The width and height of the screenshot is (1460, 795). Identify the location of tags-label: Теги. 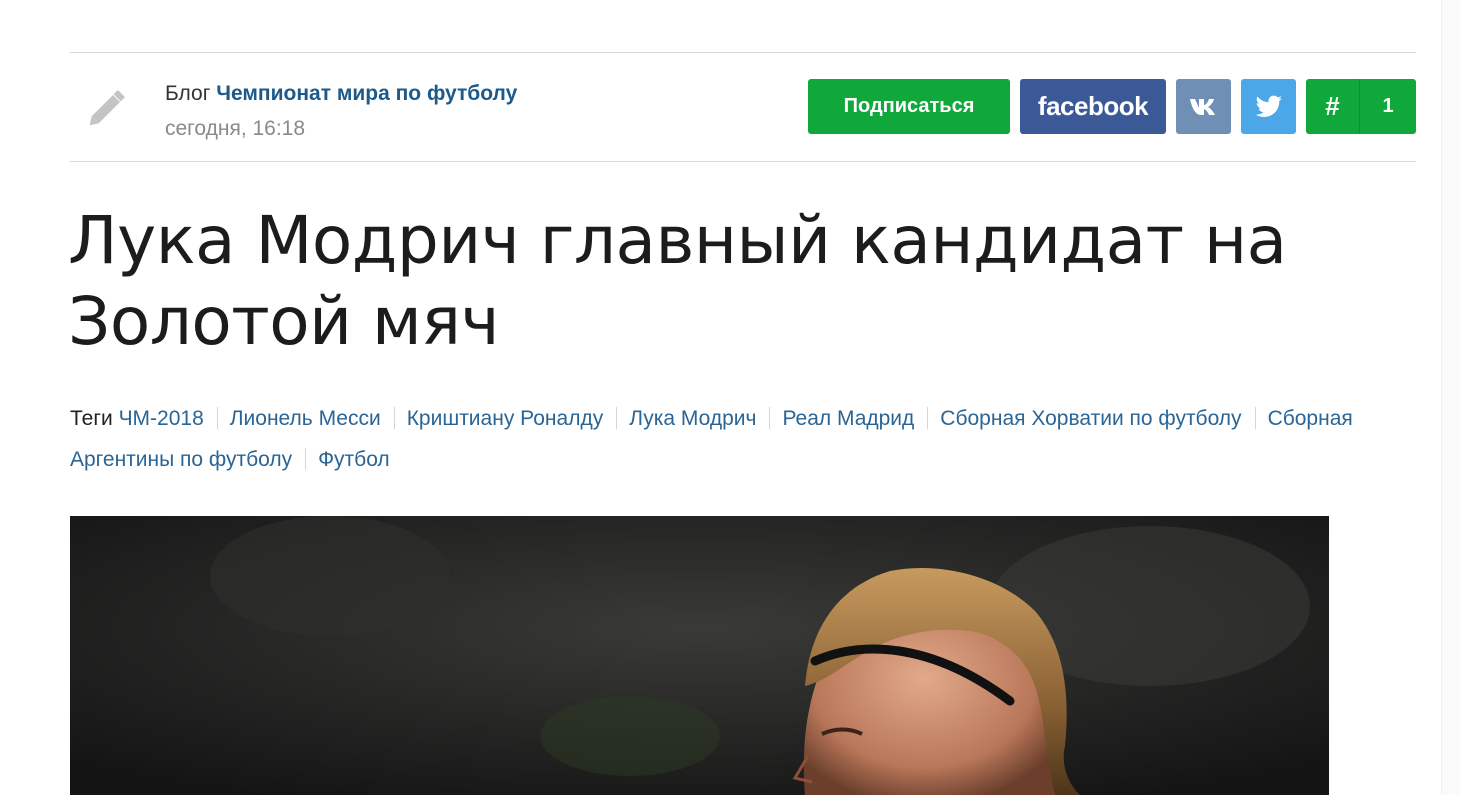
(91, 418).